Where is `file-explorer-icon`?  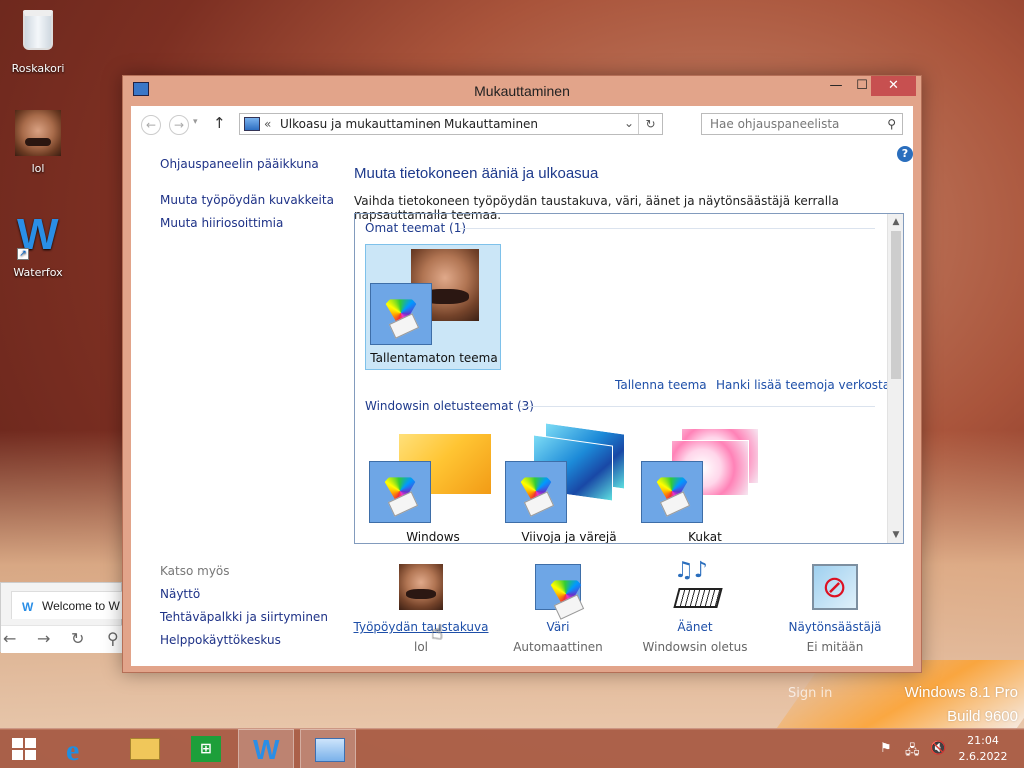 file-explorer-icon is located at coordinates (145, 749).